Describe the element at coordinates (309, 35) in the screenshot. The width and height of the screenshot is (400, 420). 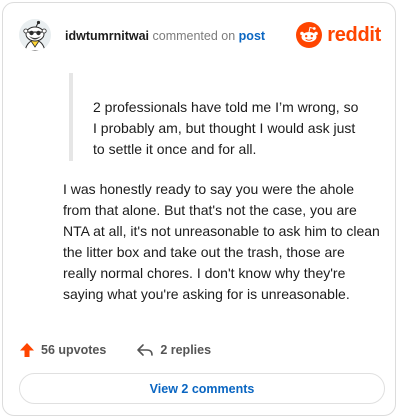
I see `reddit-alien-icon` at that location.